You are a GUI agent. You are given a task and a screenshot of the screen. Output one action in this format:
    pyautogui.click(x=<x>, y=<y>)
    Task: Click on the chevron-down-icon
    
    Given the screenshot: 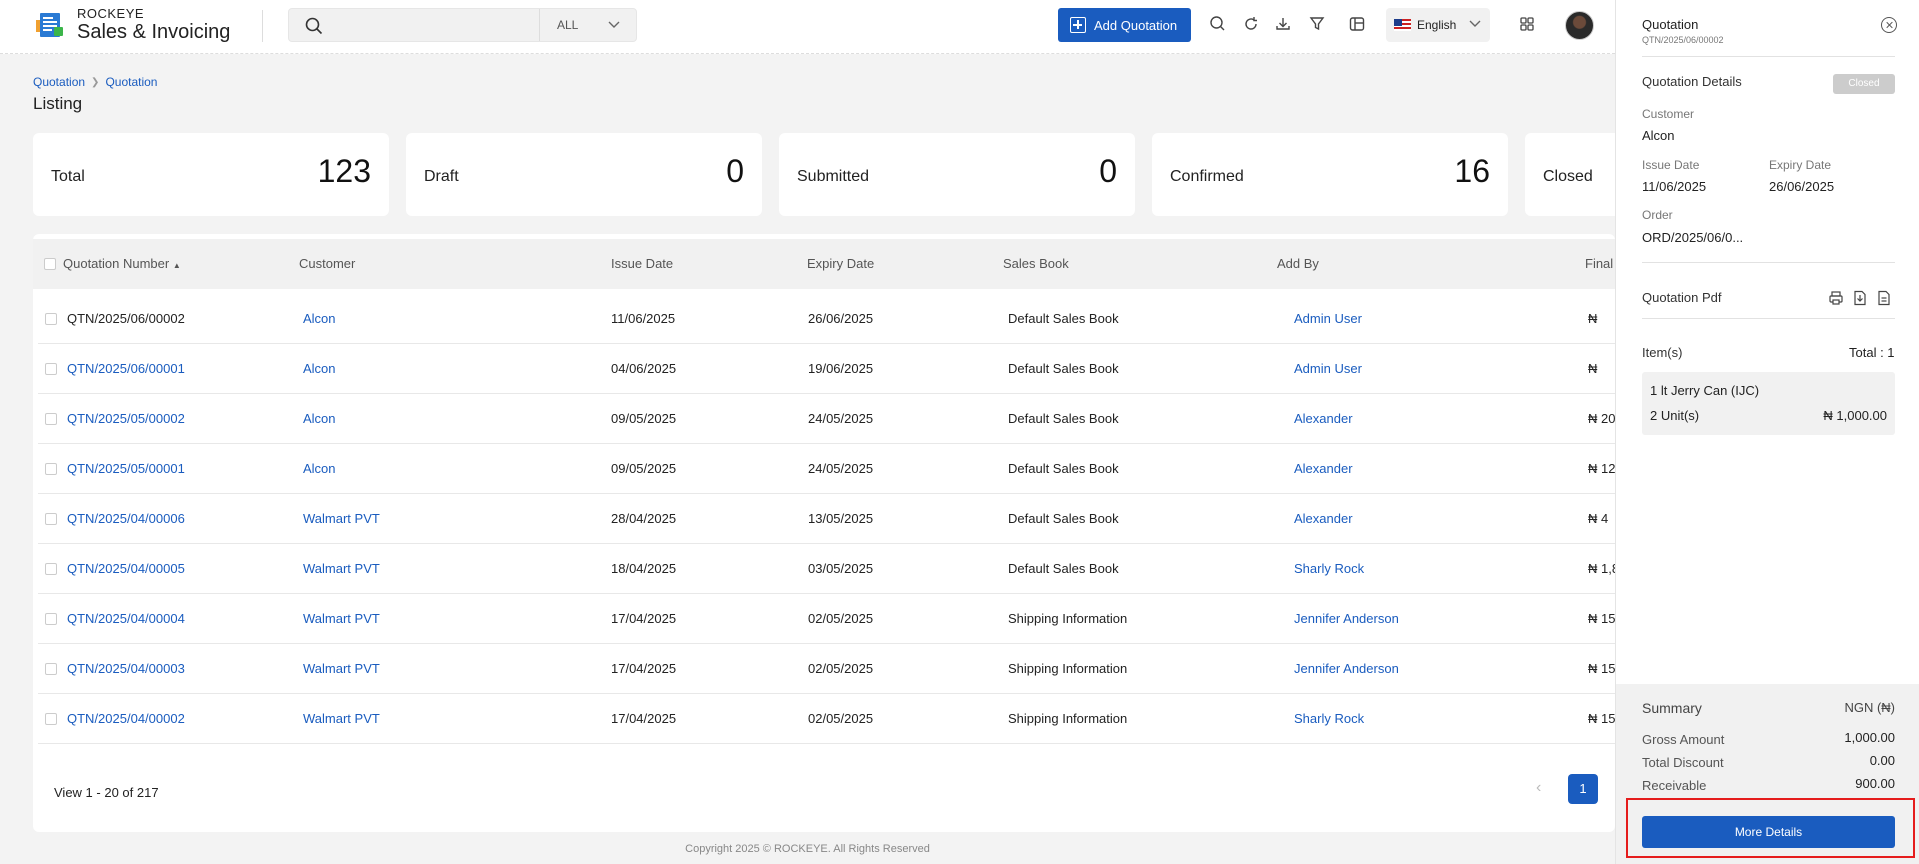 What is the action you would take?
    pyautogui.click(x=614, y=26)
    